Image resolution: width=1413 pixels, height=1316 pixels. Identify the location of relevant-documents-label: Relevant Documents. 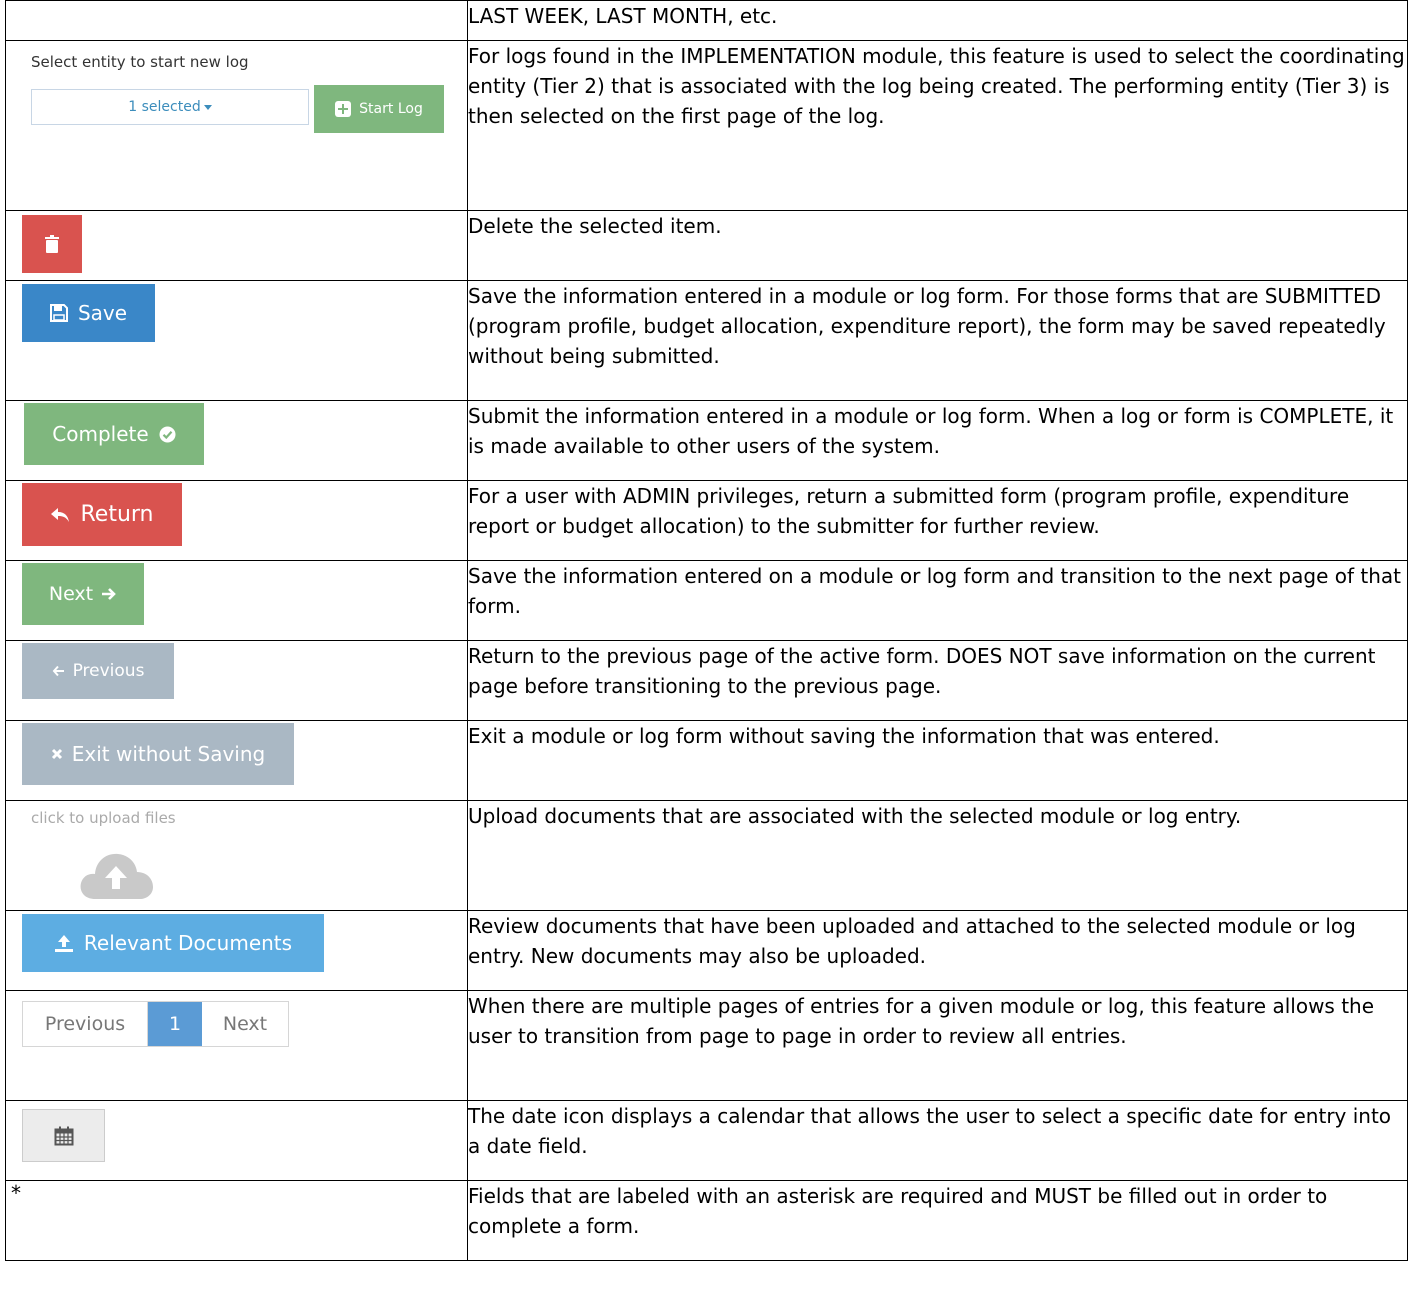
(188, 943).